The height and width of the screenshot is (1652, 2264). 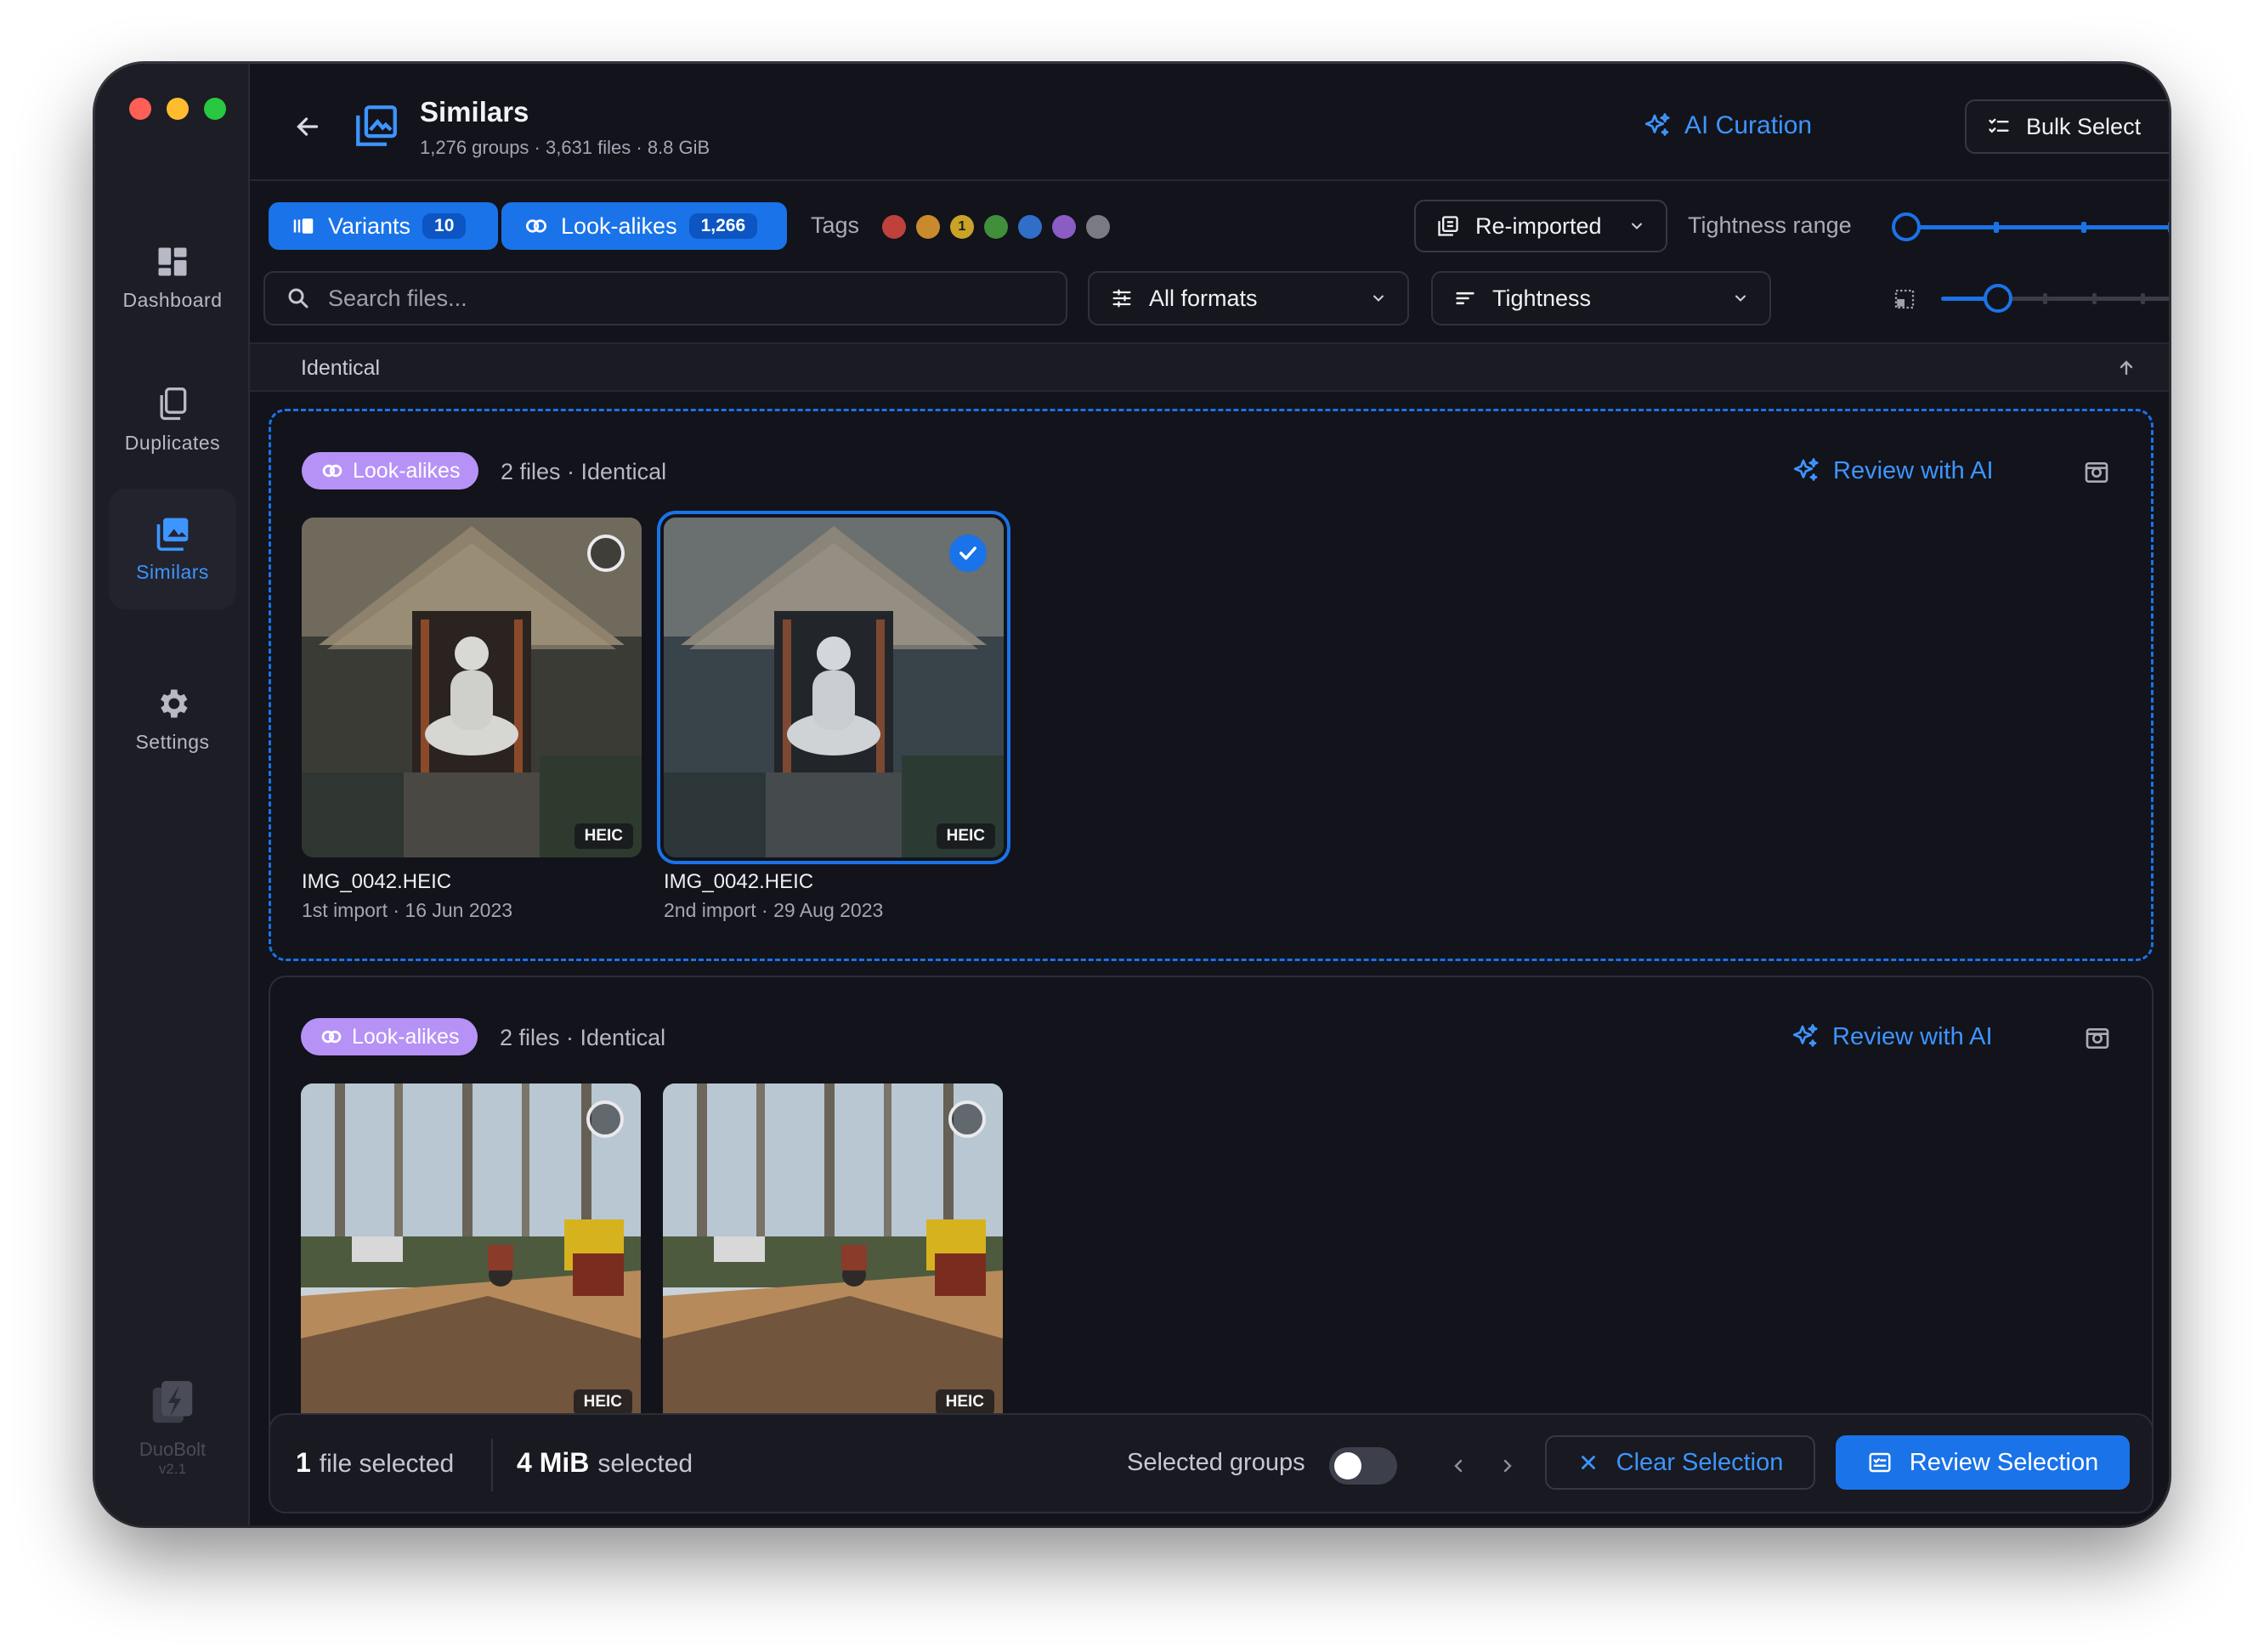 What do you see at coordinates (1904, 299) in the screenshot?
I see `small-thumbnail-icon` at bounding box center [1904, 299].